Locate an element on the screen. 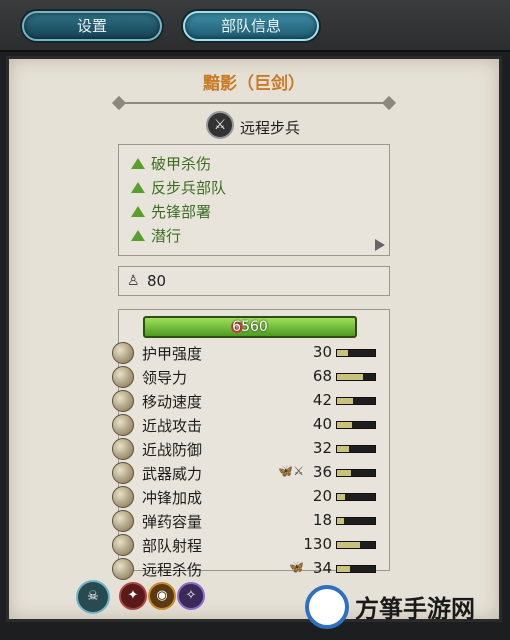  stat-row: 移动速度 42 is located at coordinates (247, 401).